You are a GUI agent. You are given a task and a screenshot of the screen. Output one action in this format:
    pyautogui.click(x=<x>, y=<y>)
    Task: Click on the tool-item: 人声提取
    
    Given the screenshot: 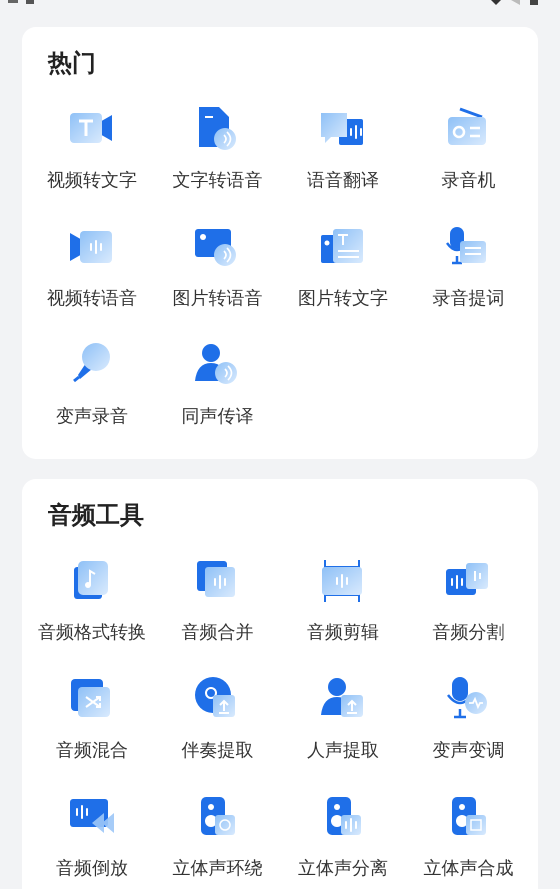 What is the action you would take?
    pyautogui.click(x=343, y=719)
    